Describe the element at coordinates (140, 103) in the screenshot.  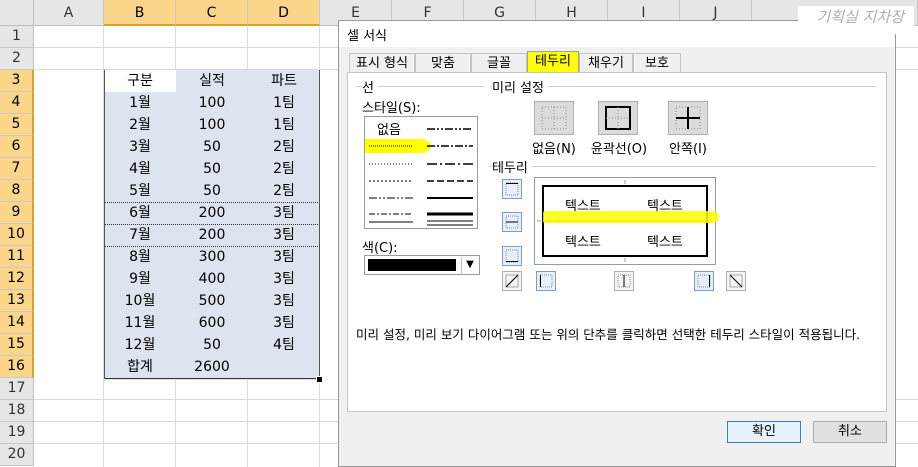
I see `table-cell: 1월` at that location.